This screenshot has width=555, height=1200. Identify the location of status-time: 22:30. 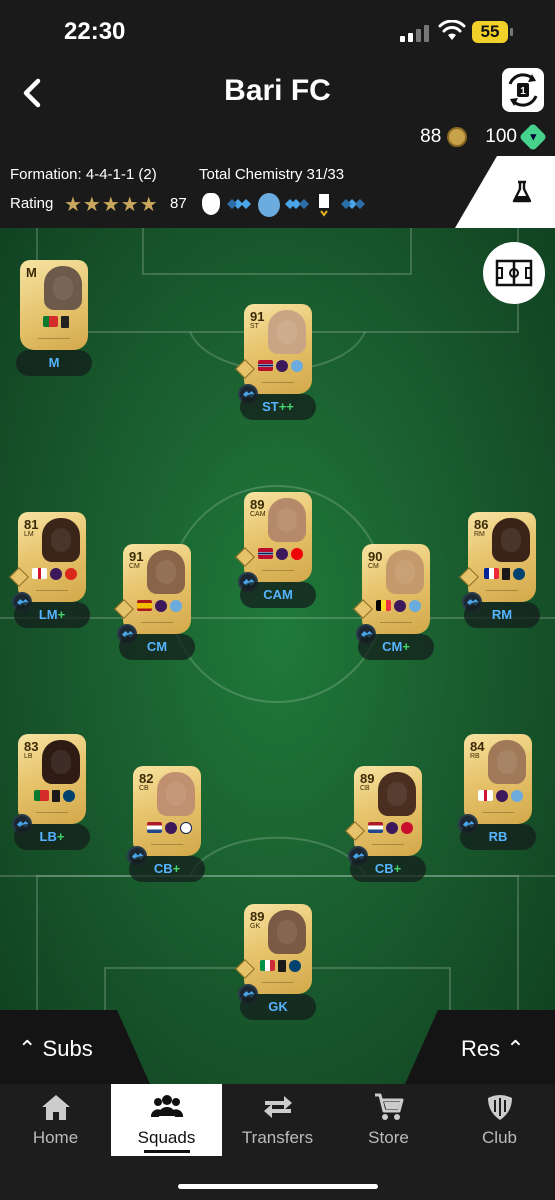
(95, 31).